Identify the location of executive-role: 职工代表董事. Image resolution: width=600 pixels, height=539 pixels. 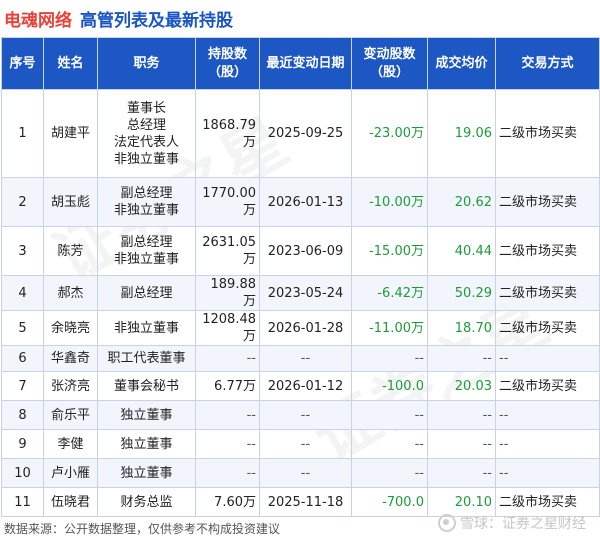
(146, 358).